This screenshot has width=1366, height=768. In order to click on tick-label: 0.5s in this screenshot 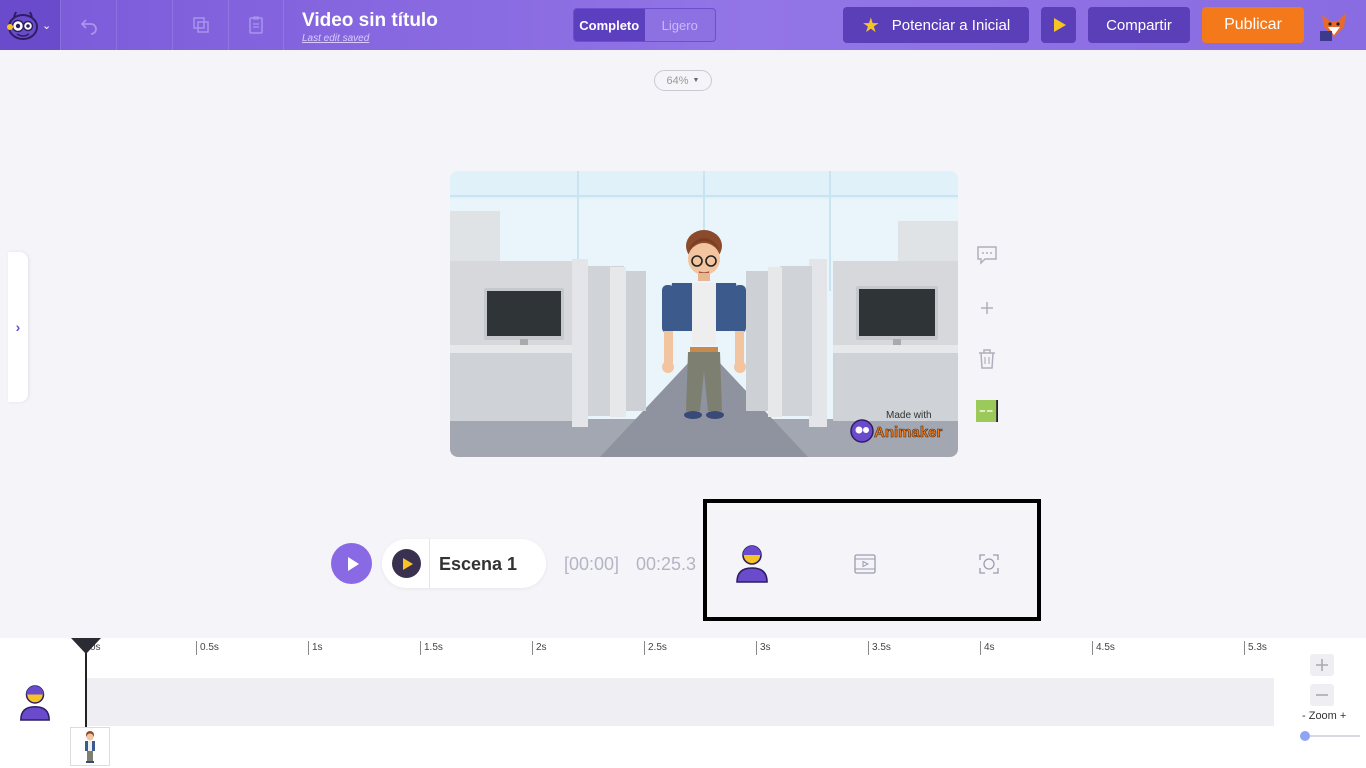, I will do `click(207, 648)`.